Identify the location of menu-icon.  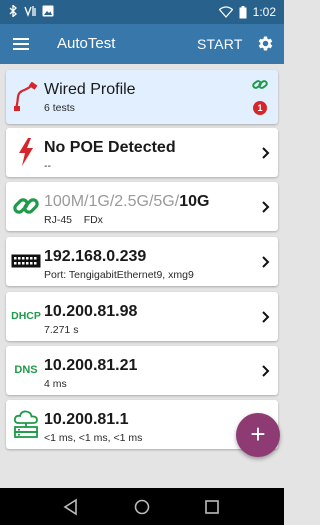
(21, 44).